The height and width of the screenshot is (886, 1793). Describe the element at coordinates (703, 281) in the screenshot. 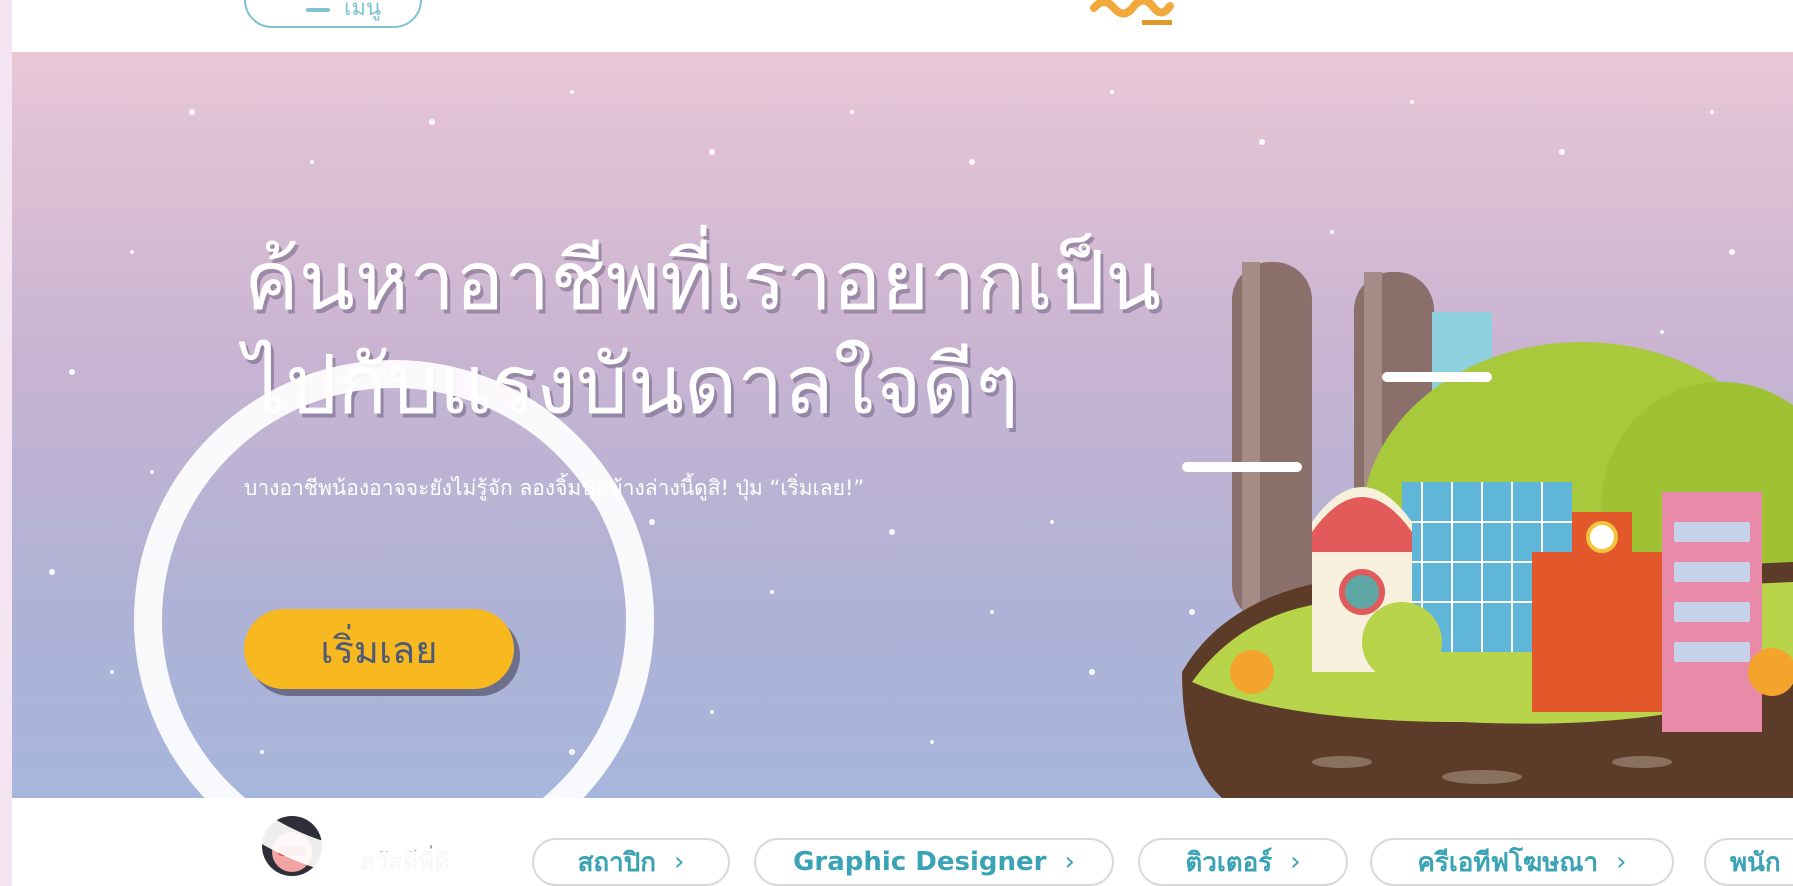

I see `headline-line-1: ค้นหาอาชีพที่เราอยากเป็น` at that location.